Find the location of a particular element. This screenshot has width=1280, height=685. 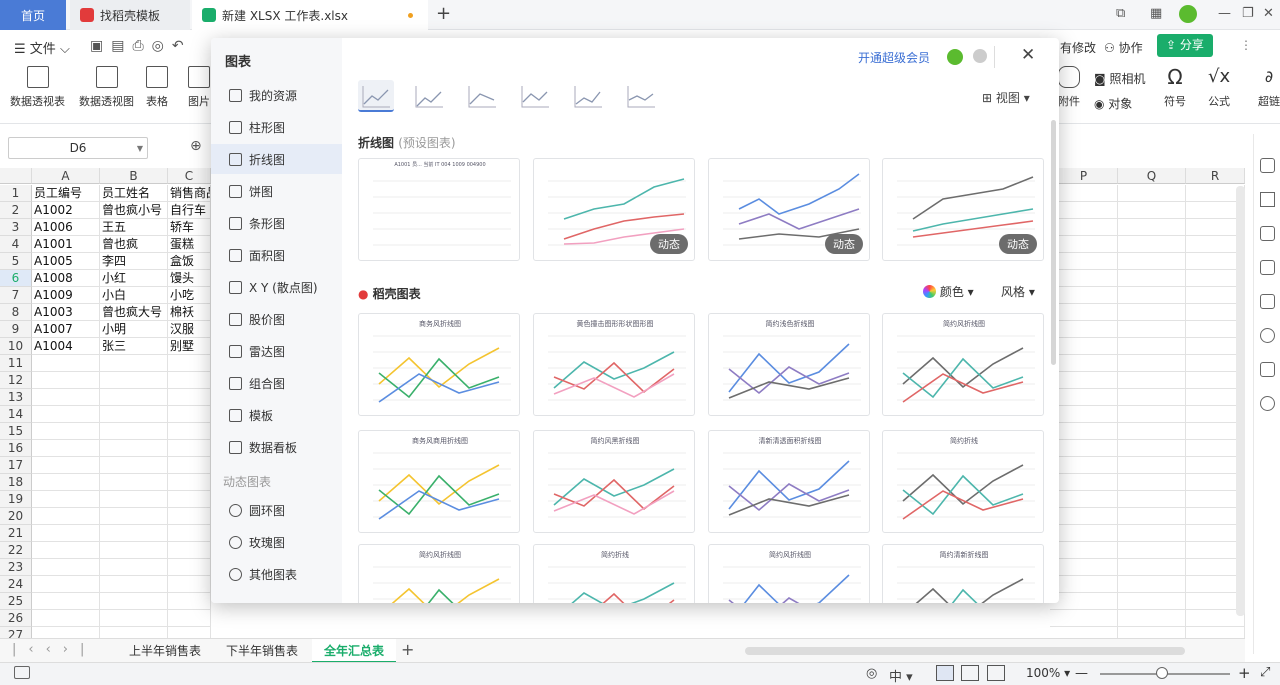

table-cell: 员工姓名 is located at coordinates (134, 193).